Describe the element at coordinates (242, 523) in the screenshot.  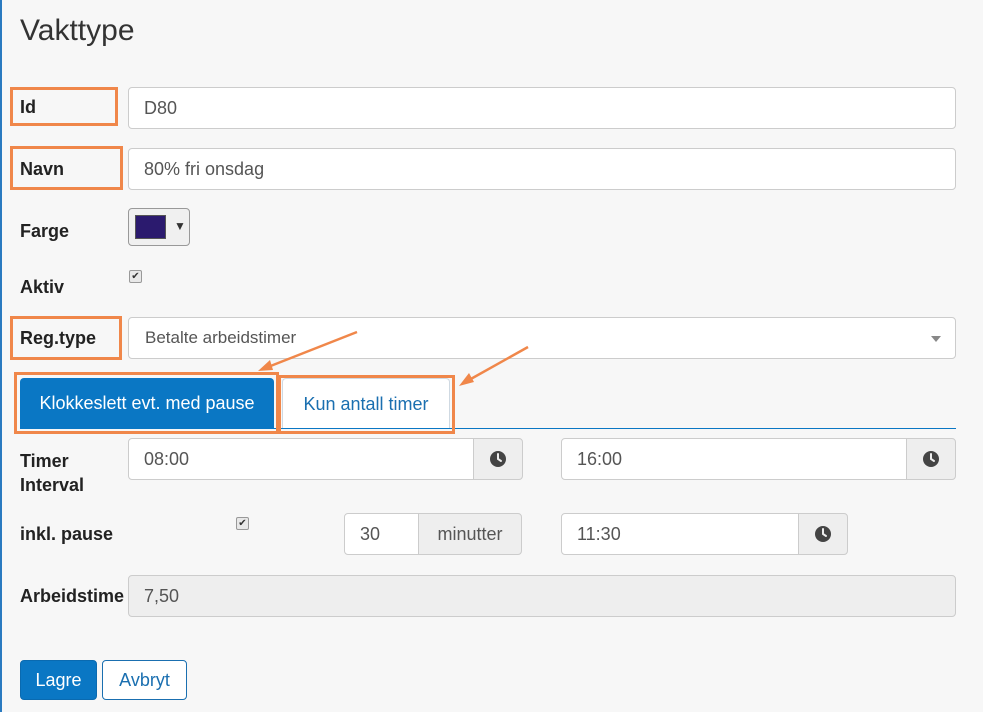
I see `pause-checkbox: ✔` at that location.